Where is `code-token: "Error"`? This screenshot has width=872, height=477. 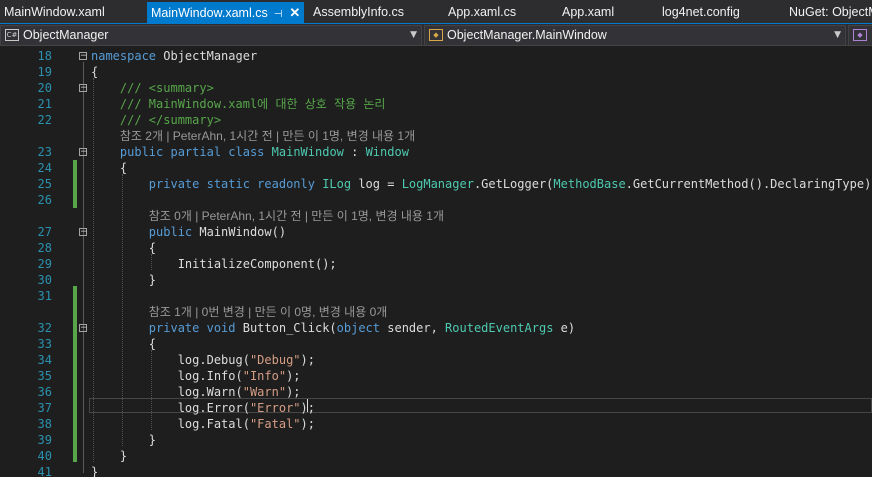
code-token: "Error" is located at coordinates (275, 408).